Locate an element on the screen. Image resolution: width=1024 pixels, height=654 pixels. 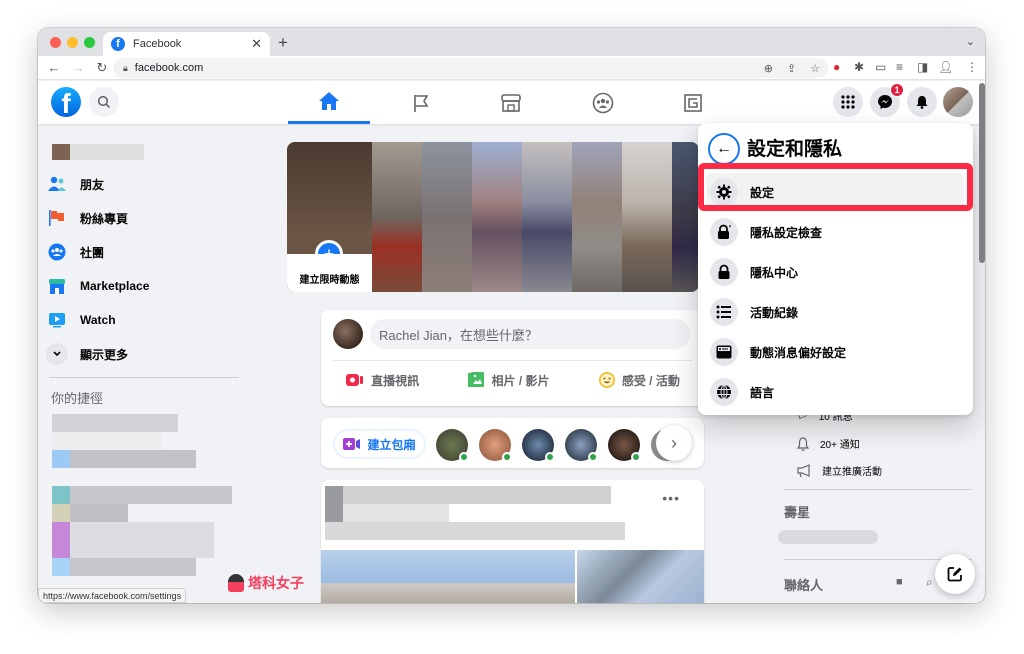
new-tab-button: + is located at coordinates (283, 43).